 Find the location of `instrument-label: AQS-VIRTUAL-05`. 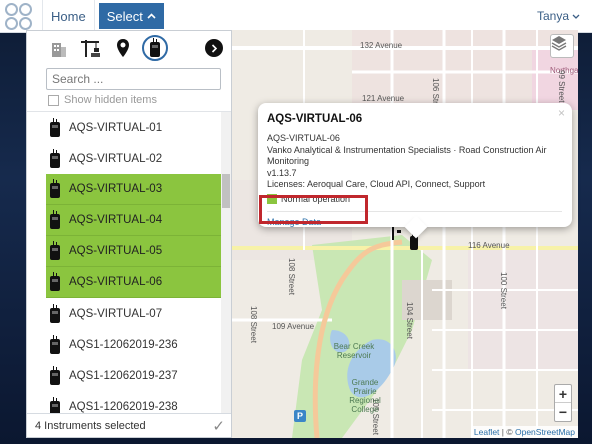

instrument-label: AQS-VIRTUAL-05 is located at coordinates (116, 251).